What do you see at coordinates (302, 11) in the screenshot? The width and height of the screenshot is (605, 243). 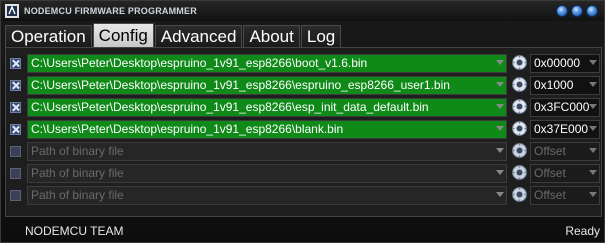 I see `title-bar: NODEMCU FIRMWARE PROGRAMMER` at bounding box center [302, 11].